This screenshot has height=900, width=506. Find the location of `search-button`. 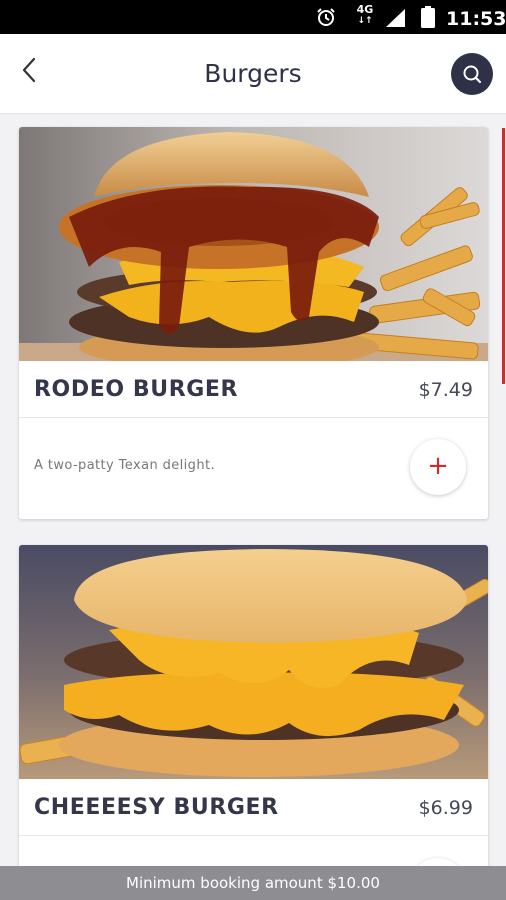

search-button is located at coordinates (472, 74).